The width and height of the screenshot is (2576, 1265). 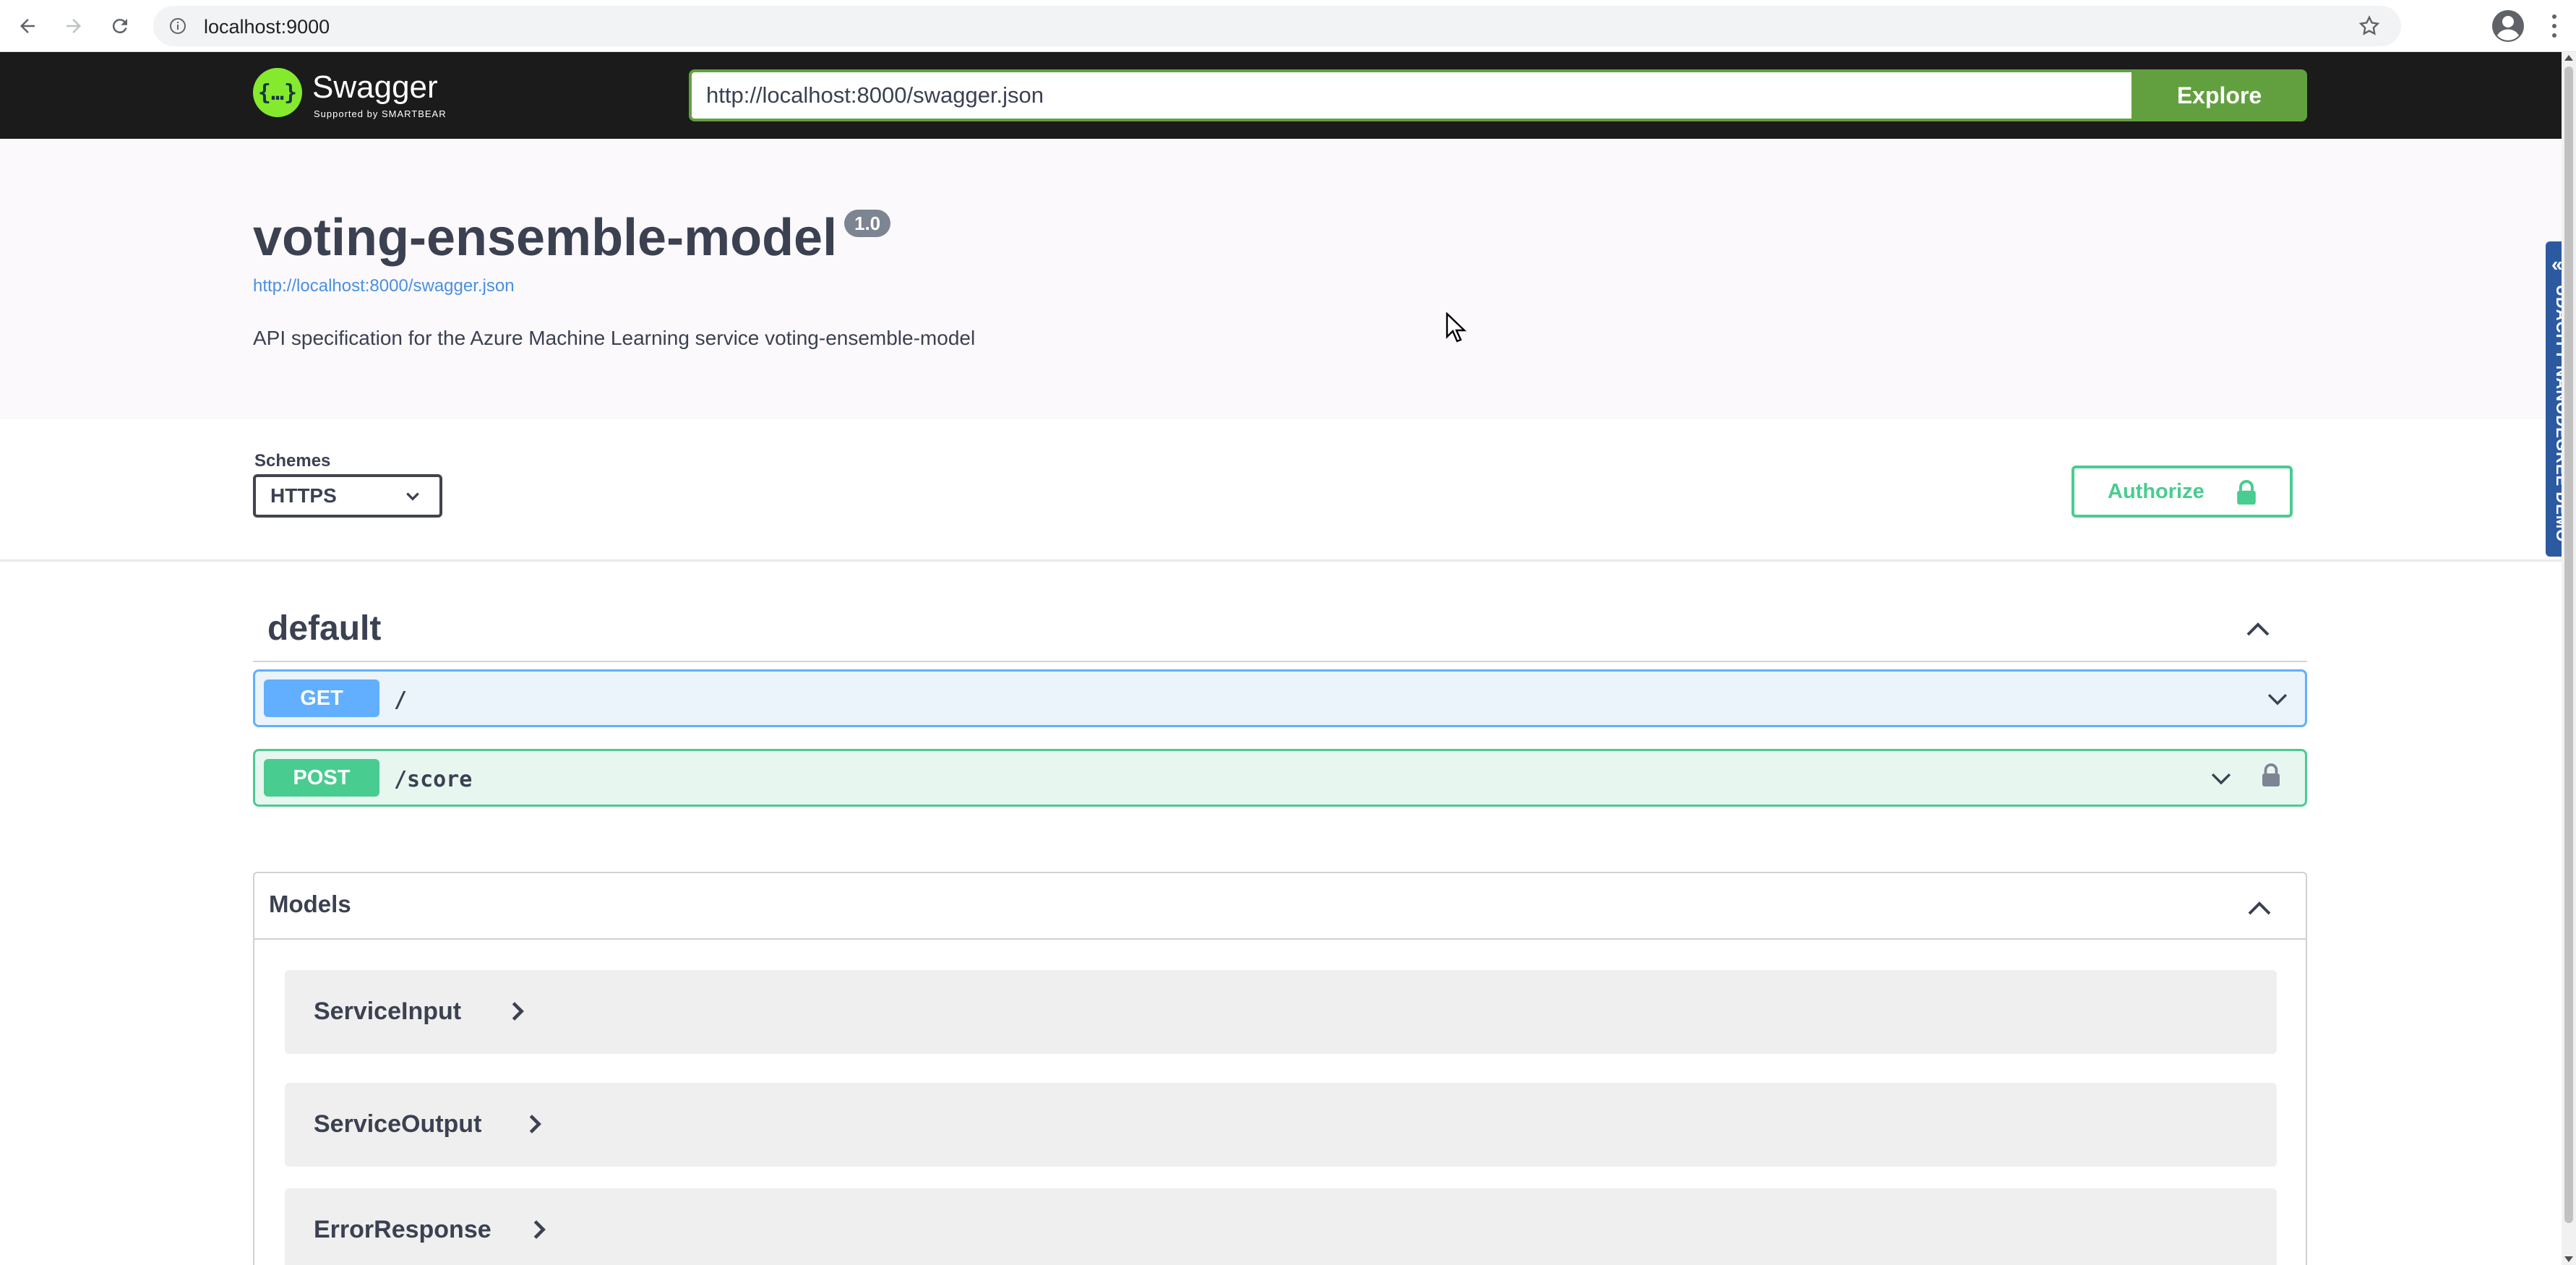 I want to click on model-item-errorresponse: ErrorResponse, so click(x=1281, y=1226).